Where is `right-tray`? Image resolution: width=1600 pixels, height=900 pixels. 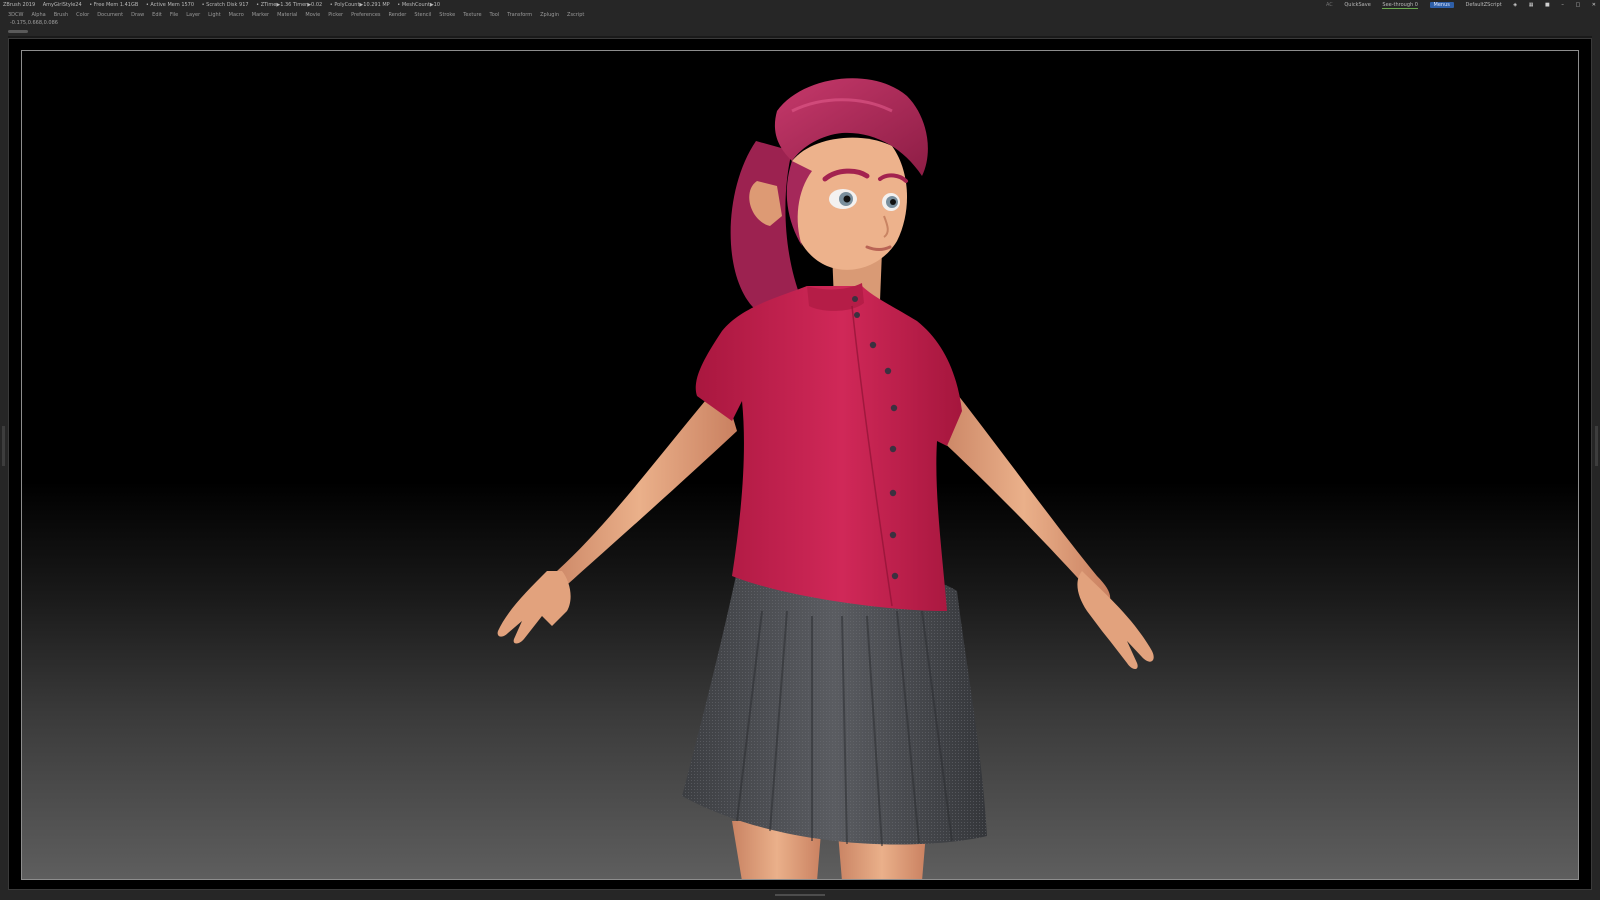 right-tray is located at coordinates (1596, 463).